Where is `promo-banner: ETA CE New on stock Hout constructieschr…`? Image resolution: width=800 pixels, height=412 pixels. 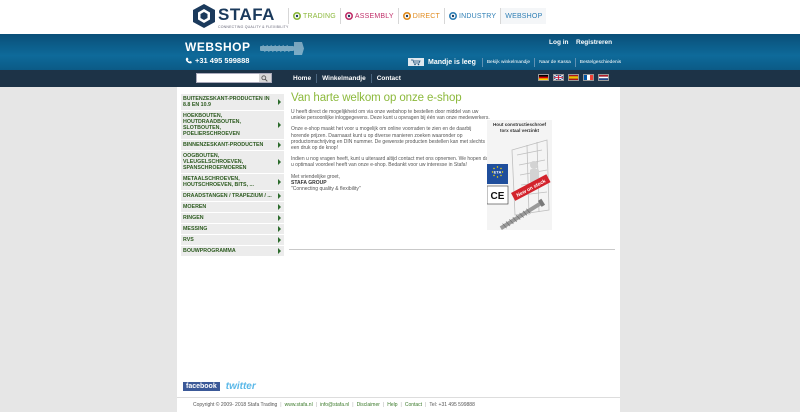
promo-banner: ETA CE New on stock Hout constructieschr… is located at coordinates (519, 185).